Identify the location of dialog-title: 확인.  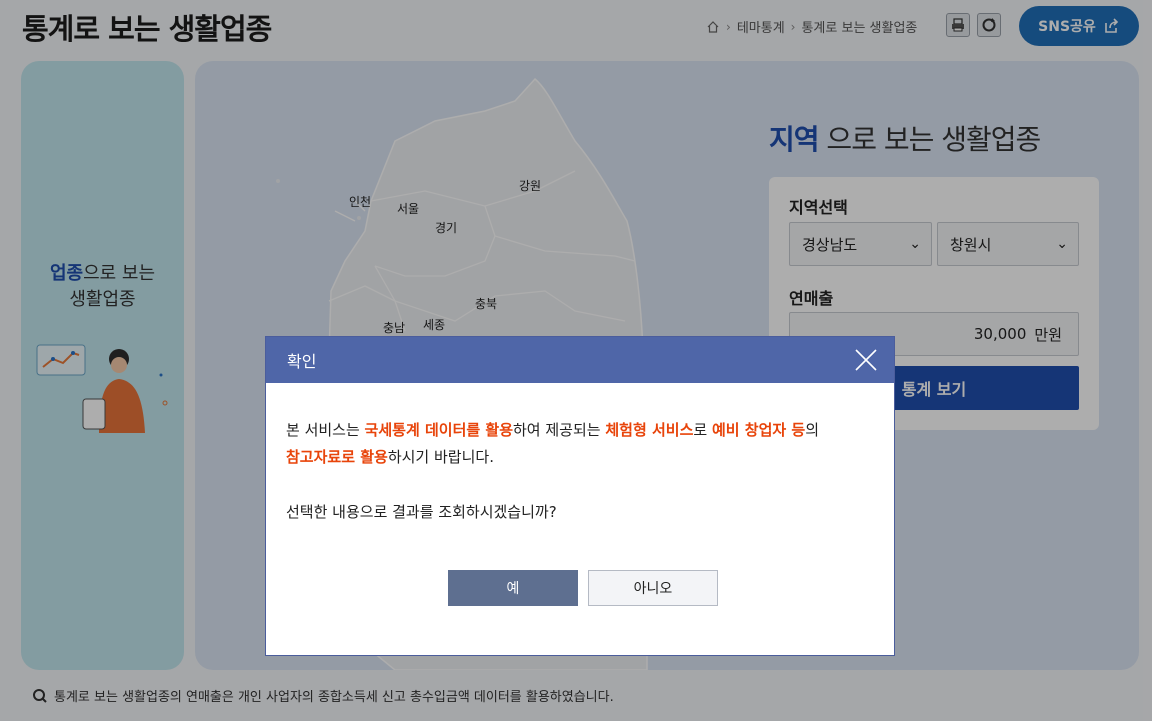
(302, 361).